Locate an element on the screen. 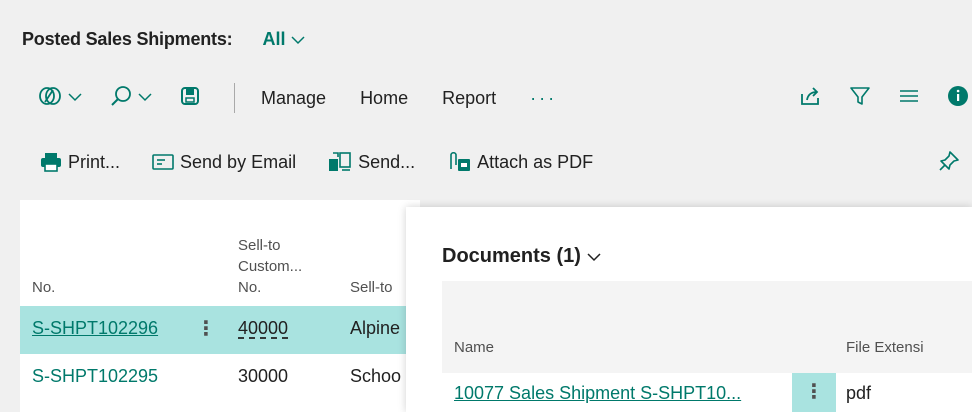  edit-list-button is located at coordinates (190, 98).